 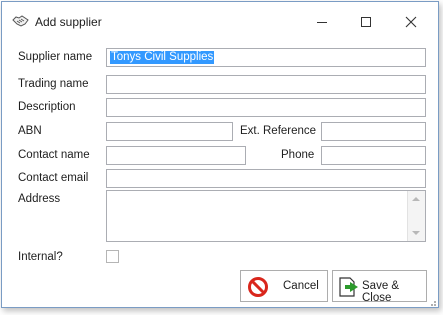 What do you see at coordinates (266, 84) in the screenshot?
I see `trading-name-field` at bounding box center [266, 84].